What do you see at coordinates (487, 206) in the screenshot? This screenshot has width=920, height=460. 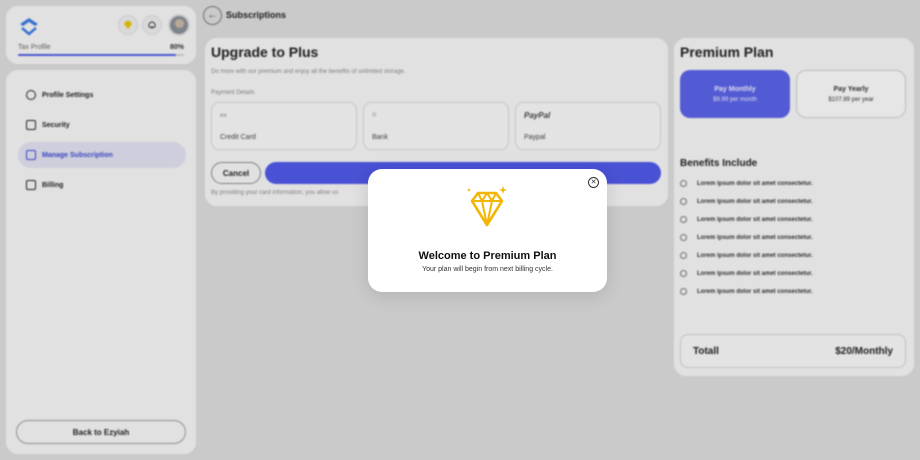 I see `diamond-icon` at bounding box center [487, 206].